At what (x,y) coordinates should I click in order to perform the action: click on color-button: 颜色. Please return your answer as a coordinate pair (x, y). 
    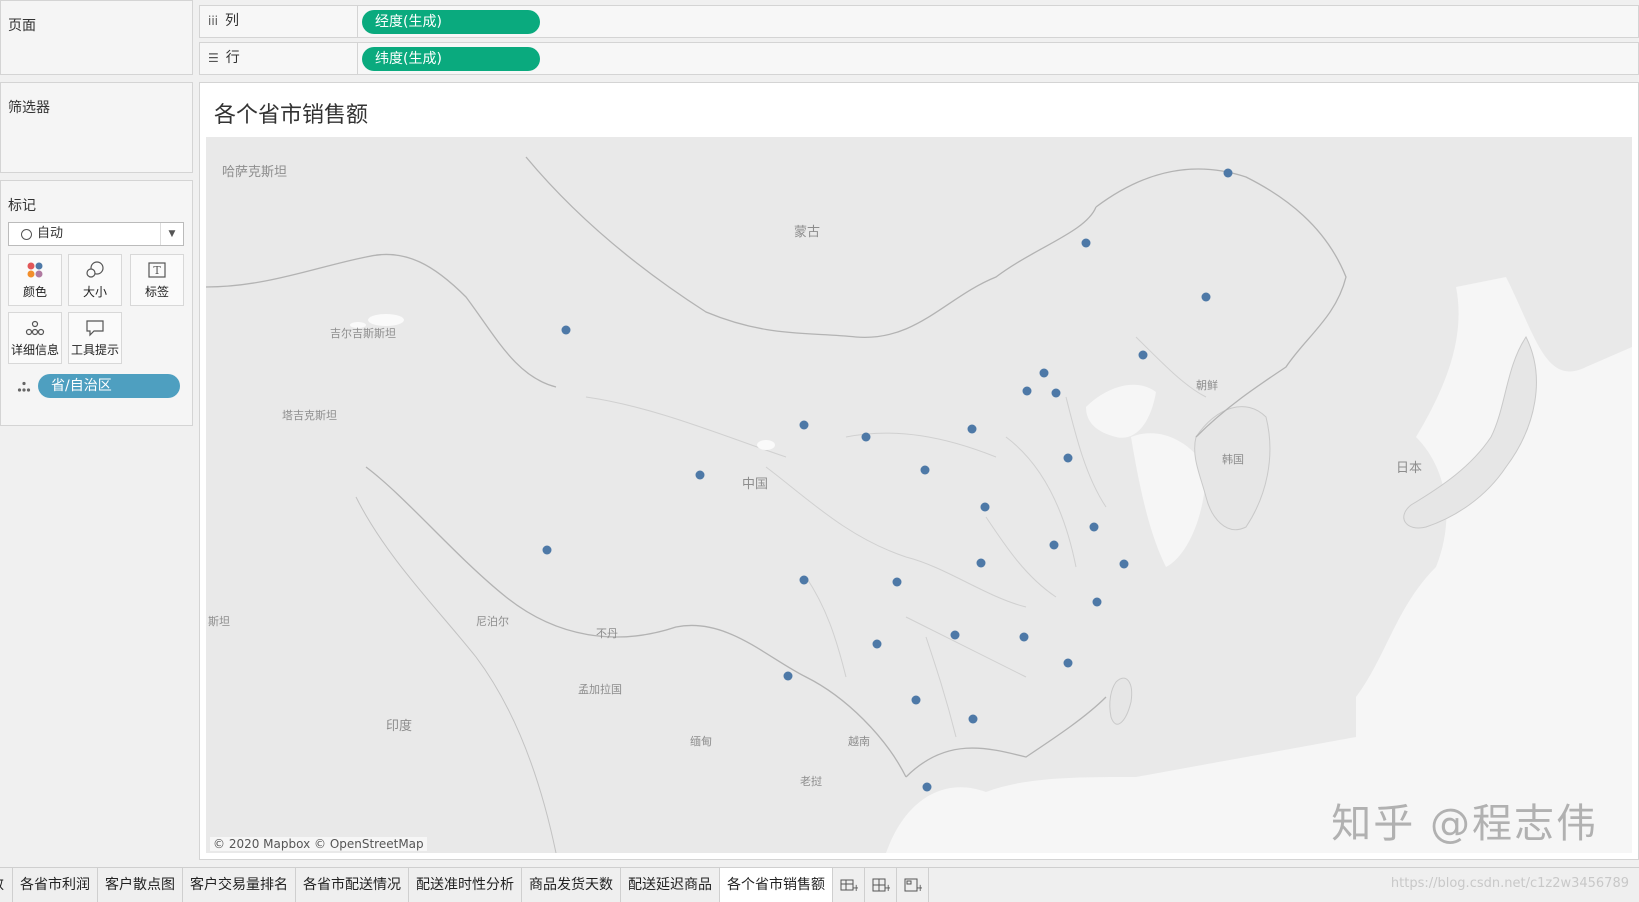
    Looking at the image, I should click on (35, 280).